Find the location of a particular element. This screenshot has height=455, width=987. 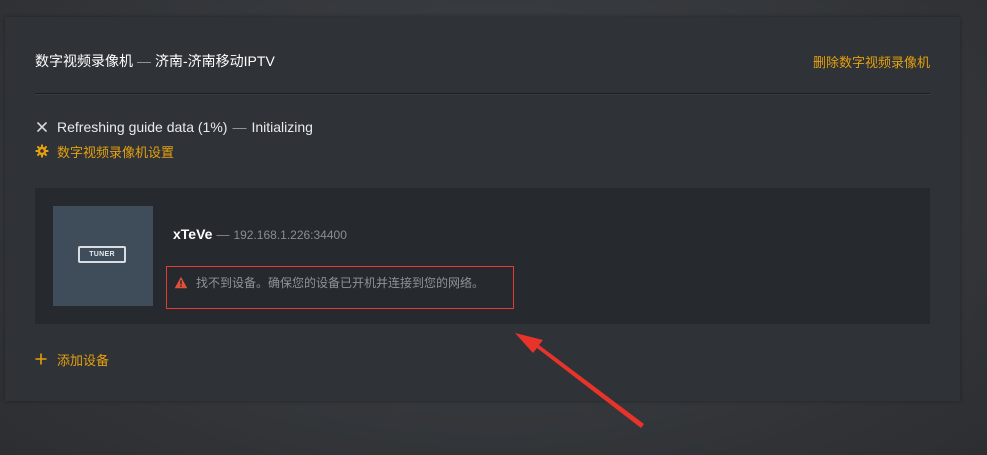

status-text: Refreshing guide data (1%) is located at coordinates (142, 127).